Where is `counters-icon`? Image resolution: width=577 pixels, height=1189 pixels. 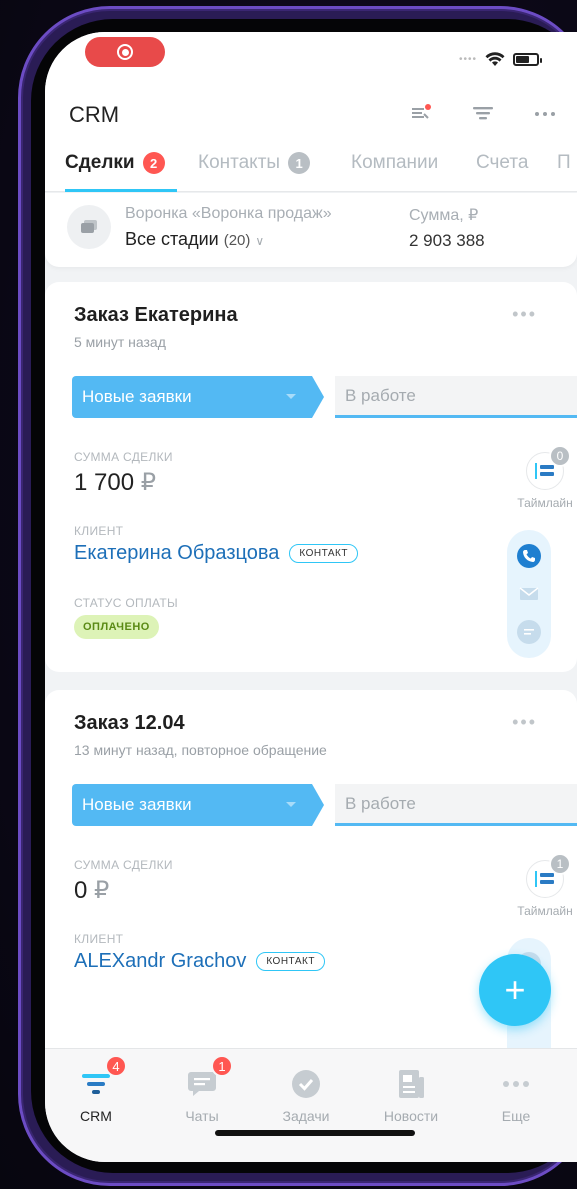 counters-icon is located at coordinates (421, 113).